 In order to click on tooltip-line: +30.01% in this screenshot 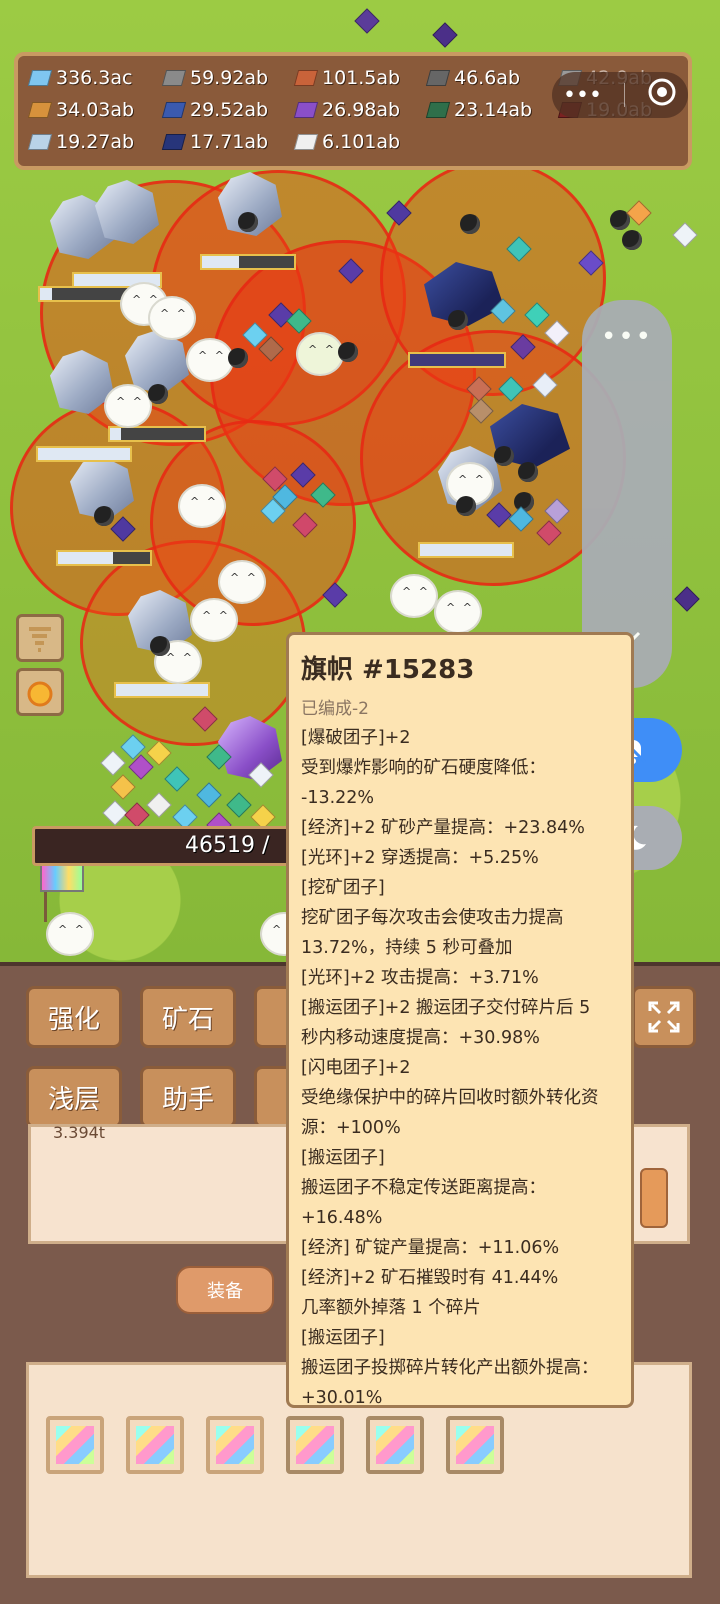, I will do `click(342, 1398)`.